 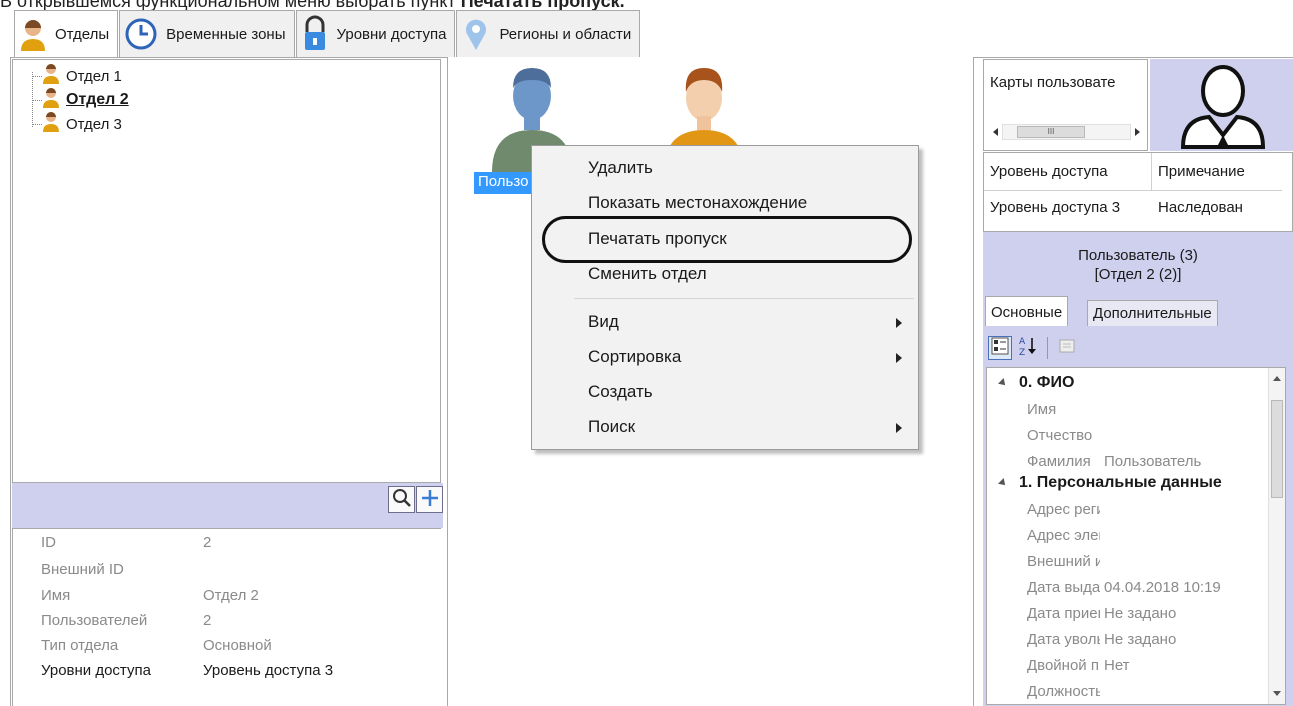 I want to click on scroll-track: III, so click(x=1066, y=132).